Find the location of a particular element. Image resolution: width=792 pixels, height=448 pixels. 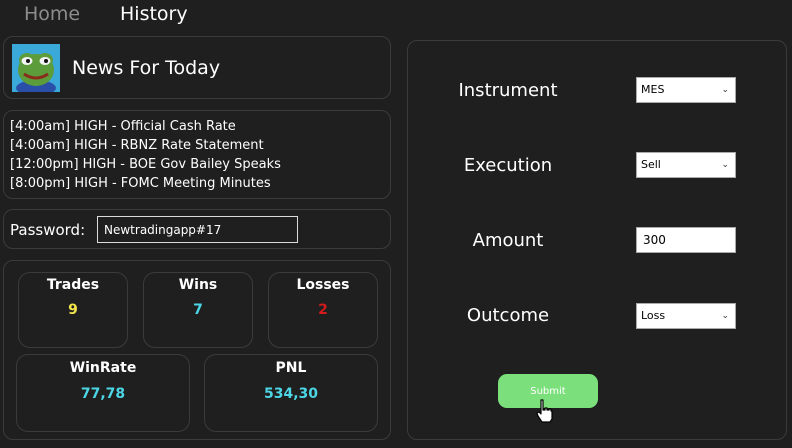

winrate-value: 77,78 is located at coordinates (103, 394).